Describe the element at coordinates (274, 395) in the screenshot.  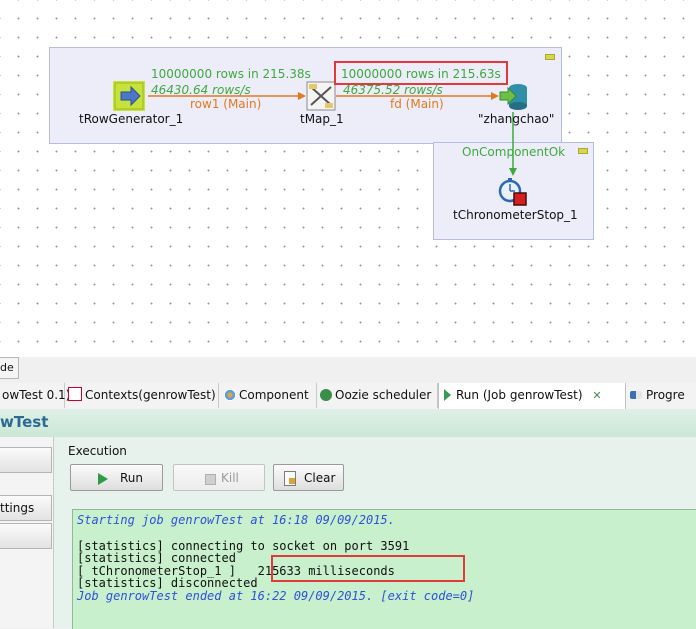
I see `tab-component-label: Component` at that location.